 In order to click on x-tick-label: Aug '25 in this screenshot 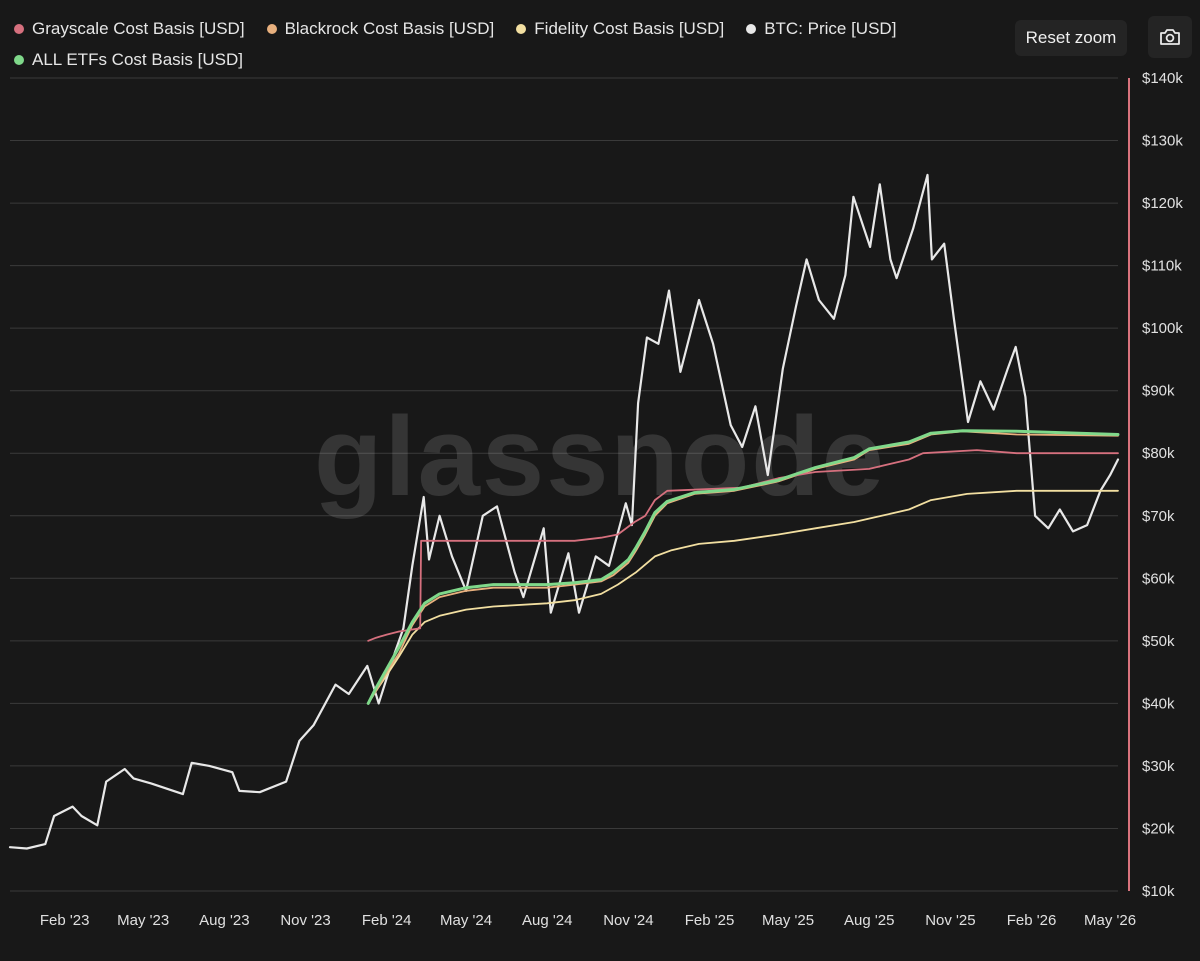, I will do `click(869, 920)`.